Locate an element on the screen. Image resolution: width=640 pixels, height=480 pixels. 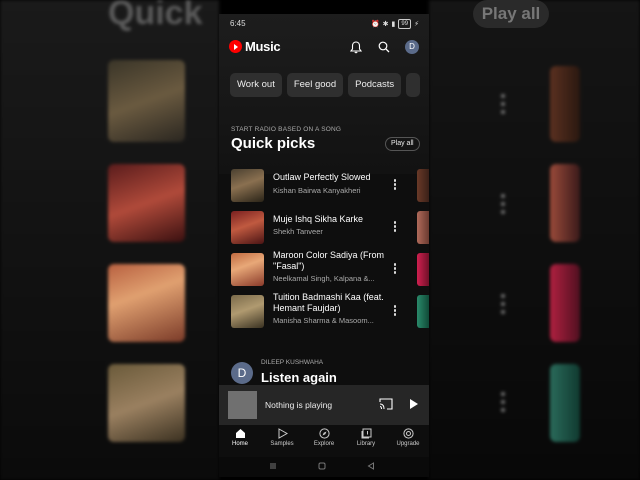
top-bar: Music D is located at coordinates (324, 47).